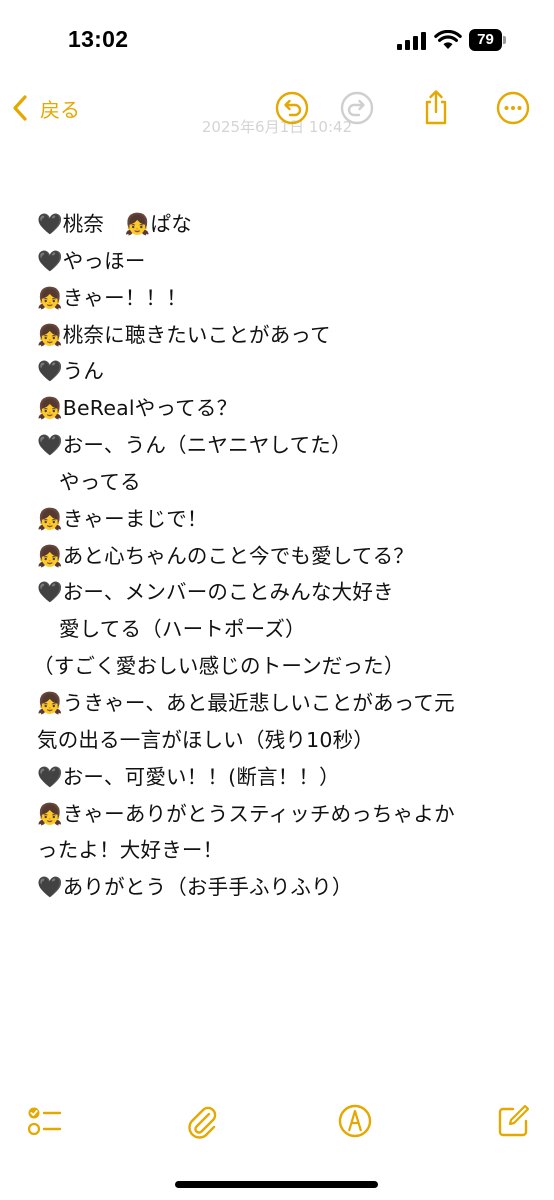 The width and height of the screenshot is (554, 1200). What do you see at coordinates (277, 40) in the screenshot?
I see `status-bar: 13:02 79` at bounding box center [277, 40].